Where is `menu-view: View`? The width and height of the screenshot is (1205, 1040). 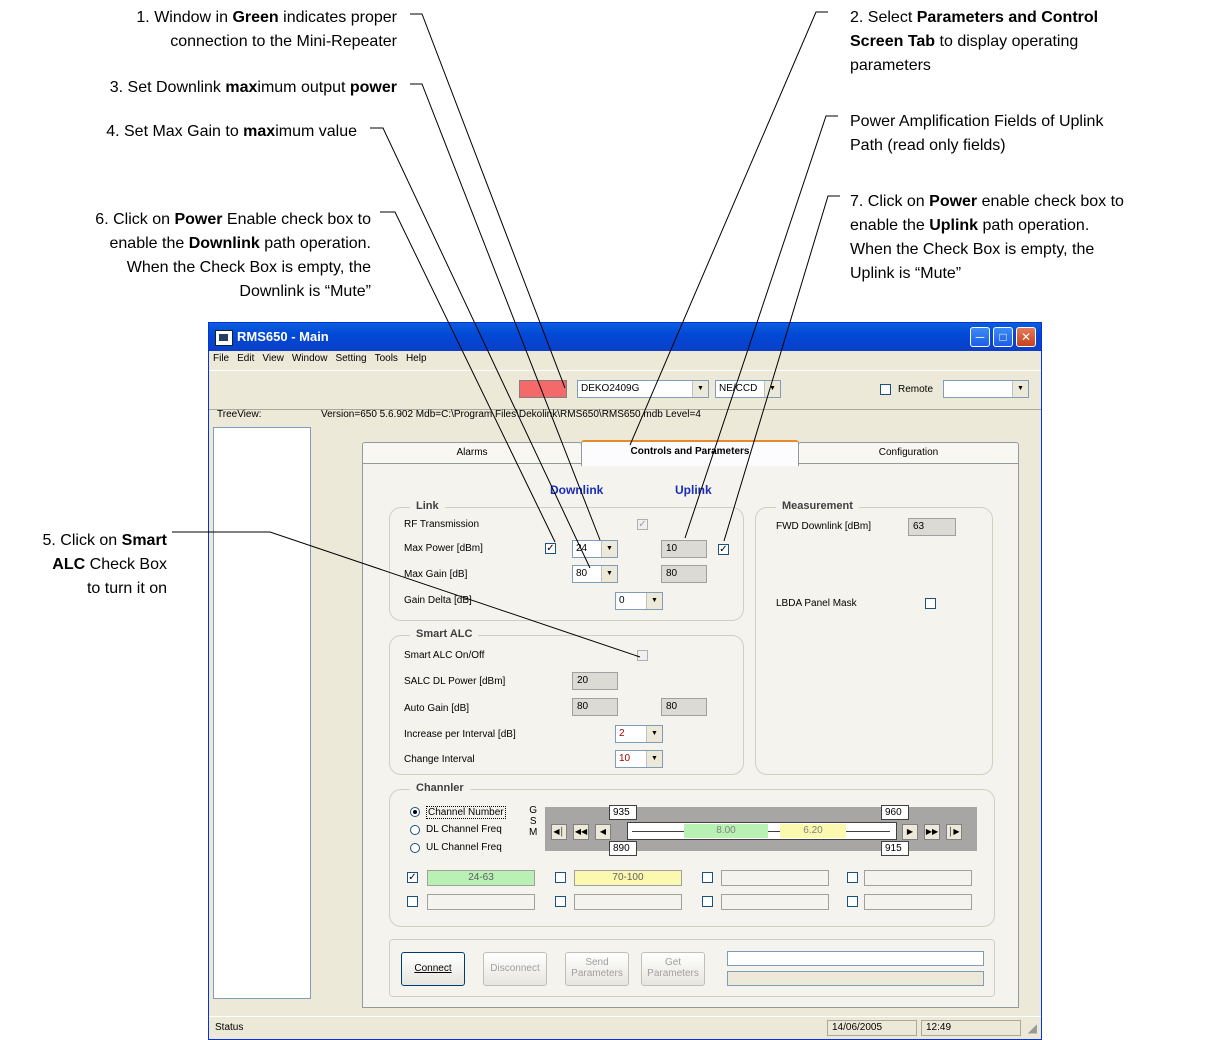
menu-view: View is located at coordinates (273, 357).